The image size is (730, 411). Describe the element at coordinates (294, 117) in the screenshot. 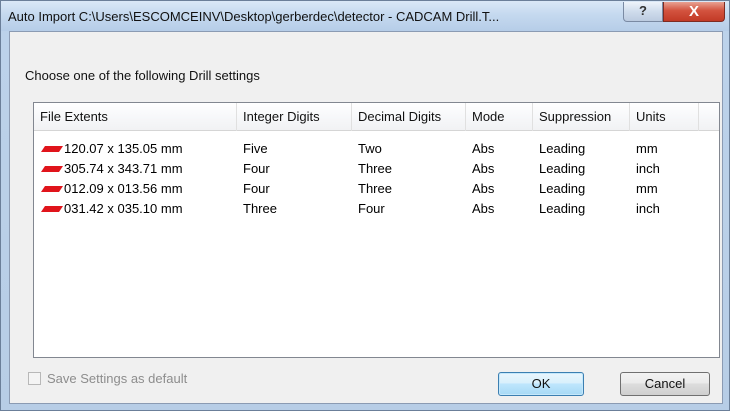

I see `column-header-integer-digits: Integer Digits` at that location.